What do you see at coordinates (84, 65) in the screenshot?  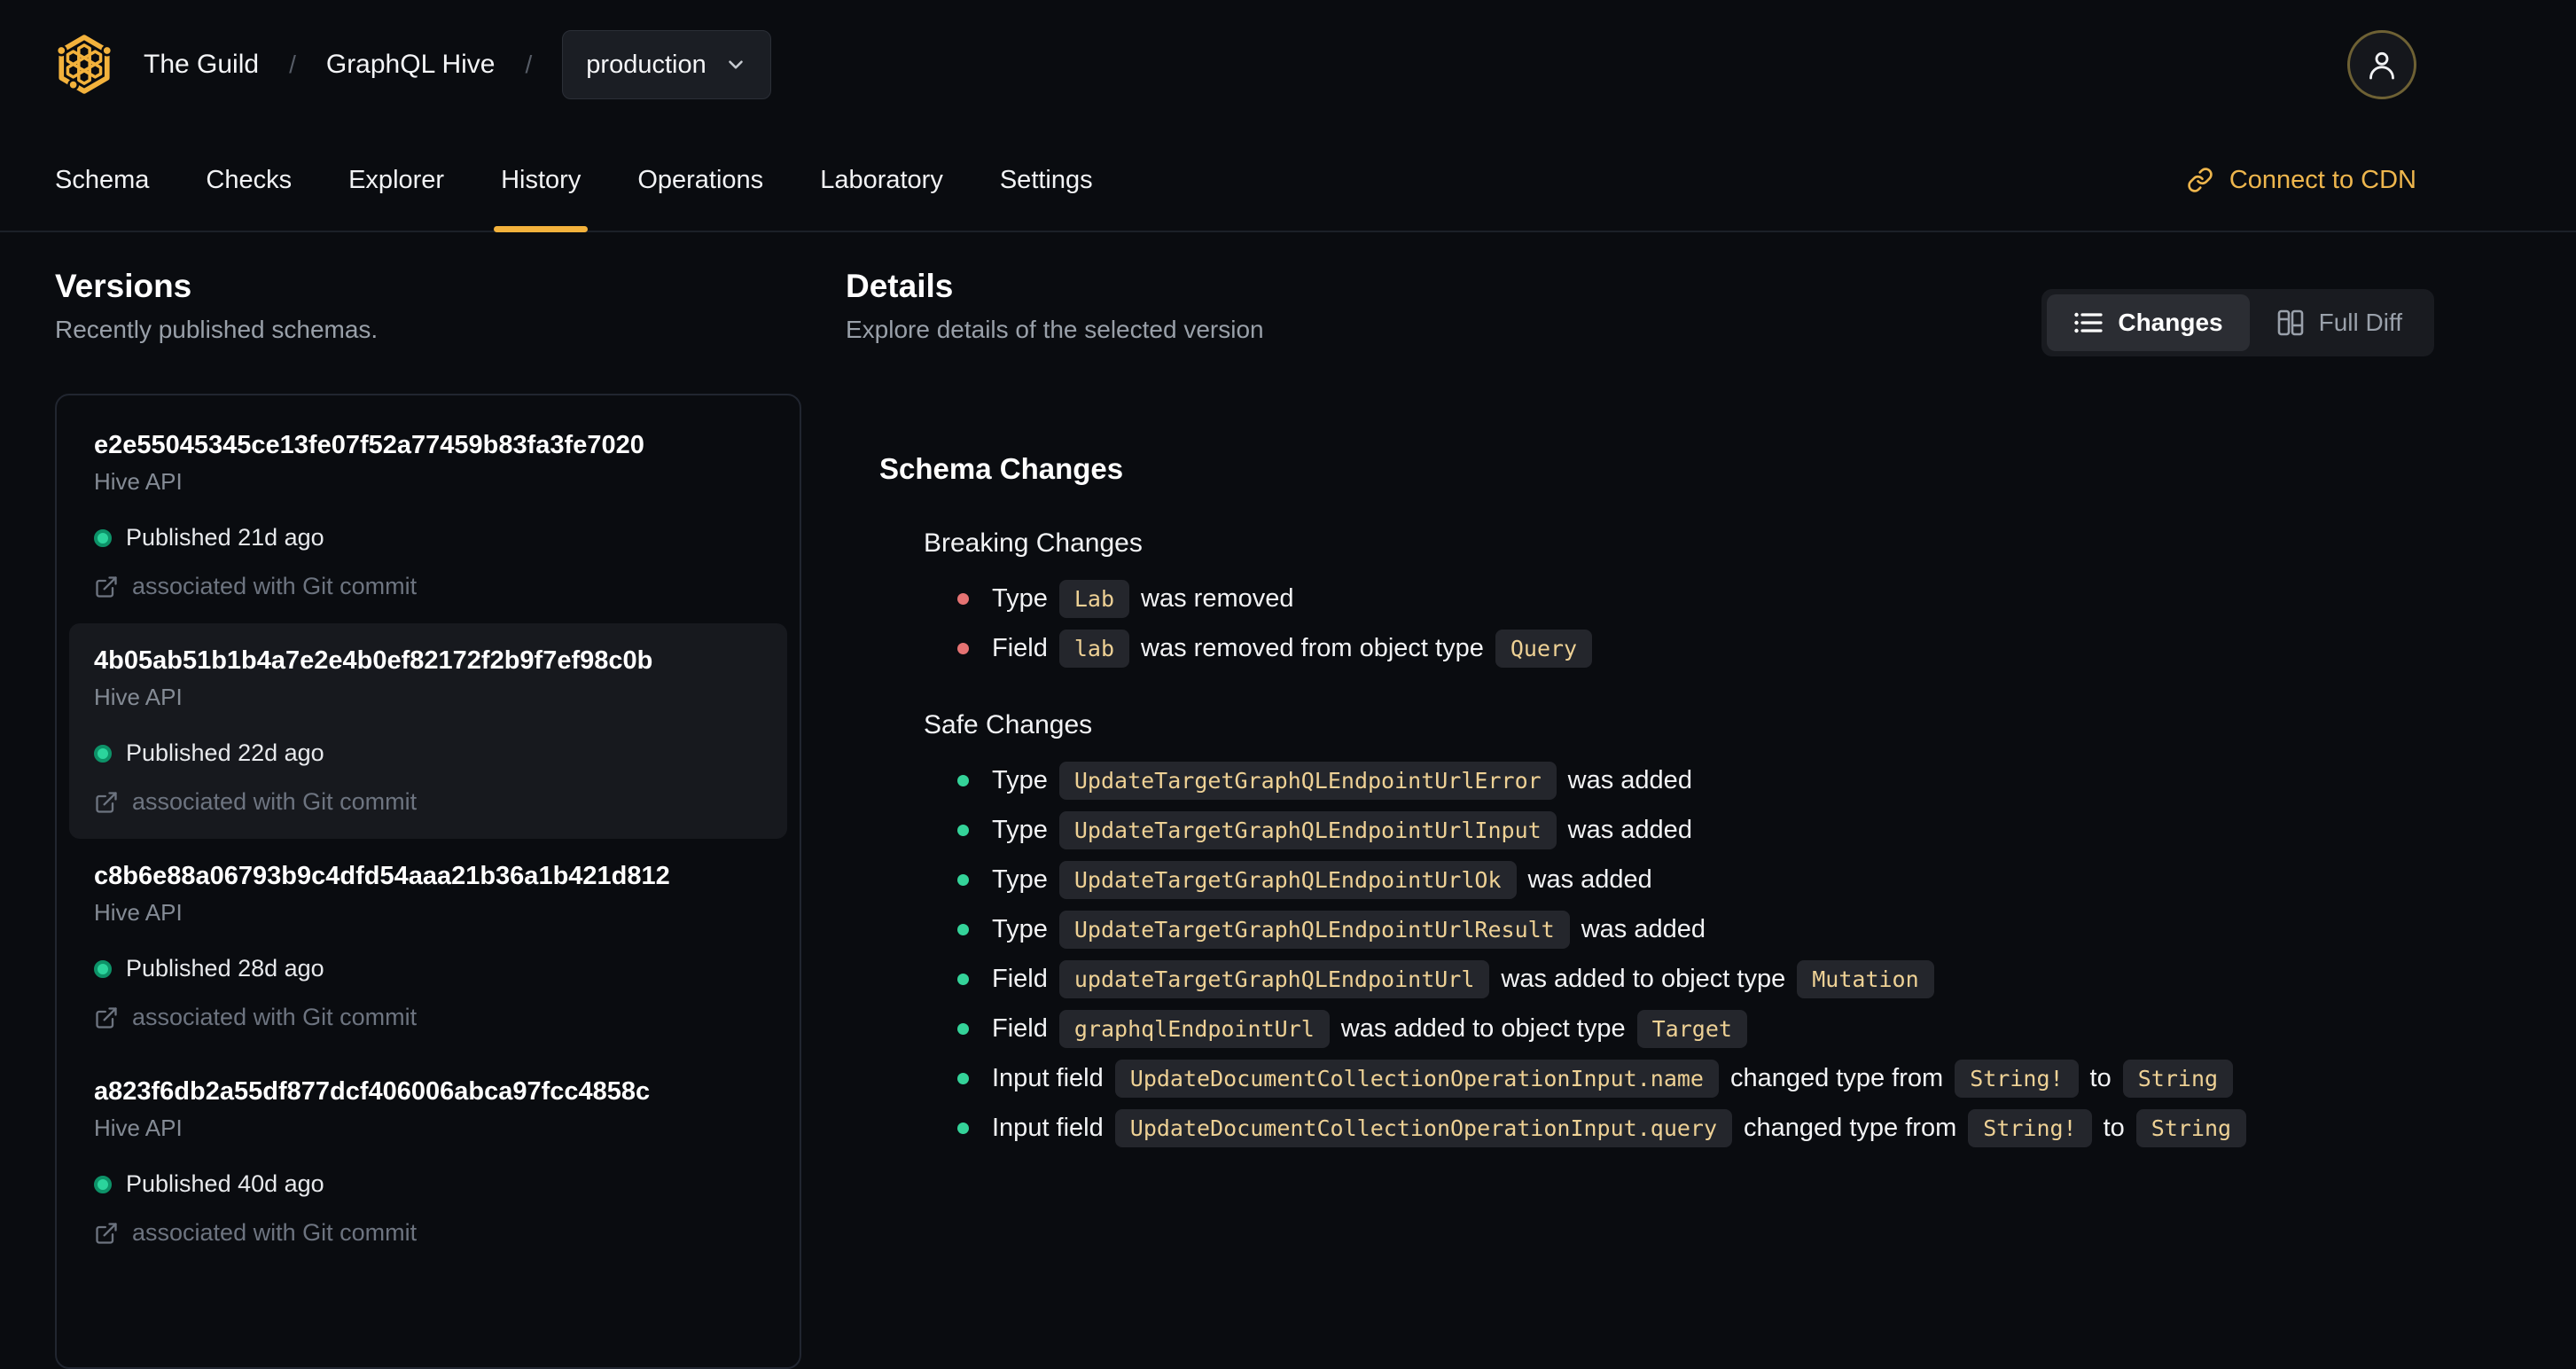 I see `hive-logo` at bounding box center [84, 65].